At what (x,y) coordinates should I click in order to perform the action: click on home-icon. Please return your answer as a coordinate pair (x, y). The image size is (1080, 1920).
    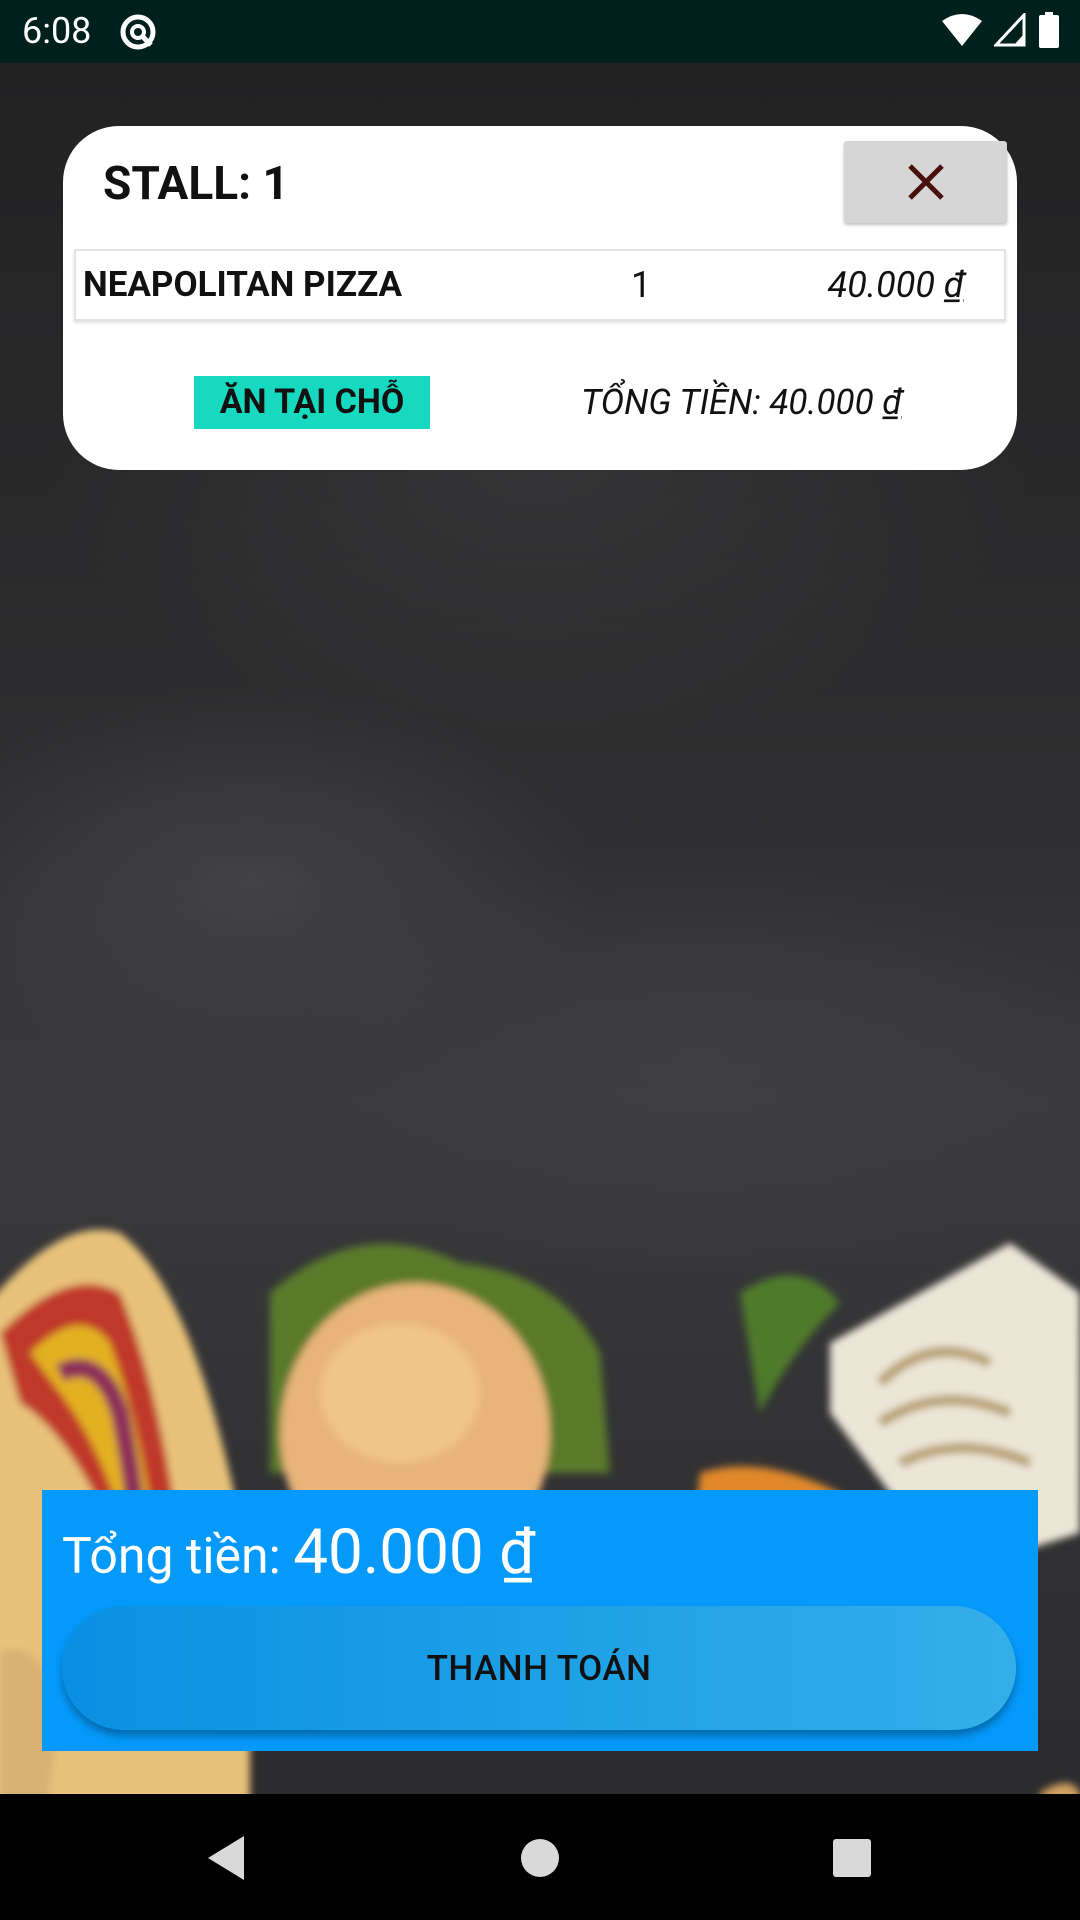
    Looking at the image, I should click on (540, 1858).